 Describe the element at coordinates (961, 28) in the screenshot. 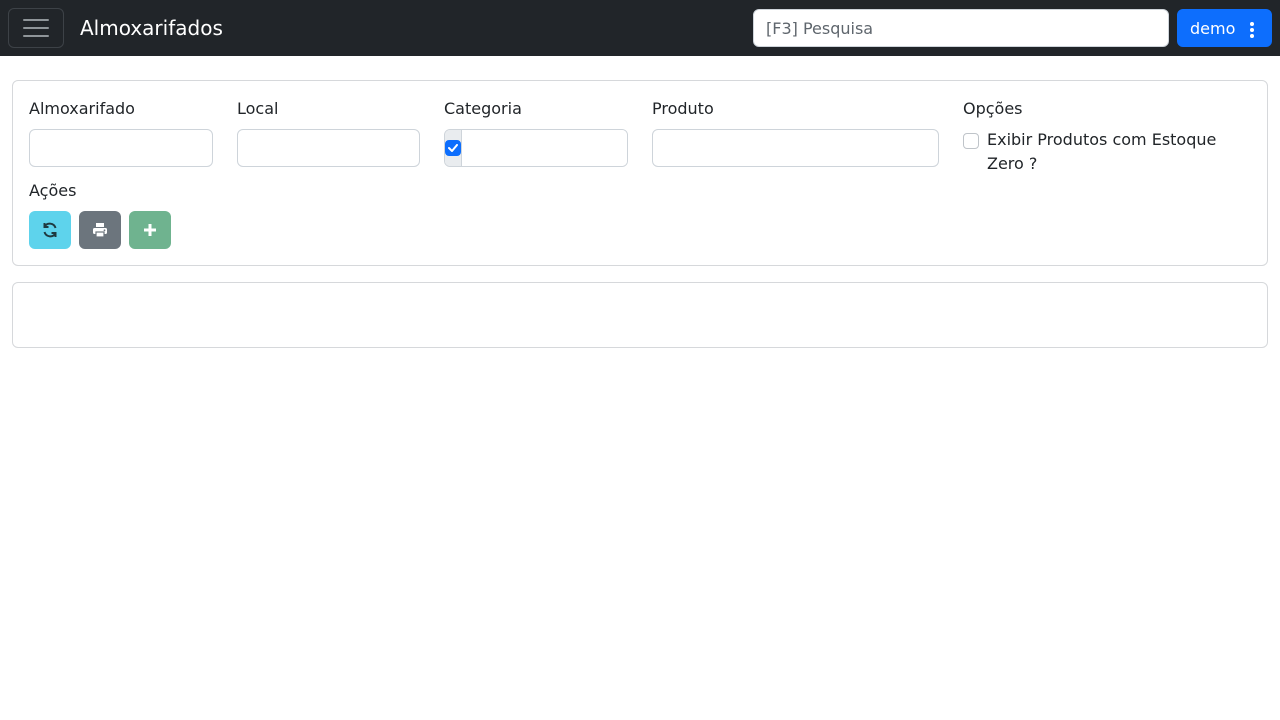

I see `search-input` at that location.